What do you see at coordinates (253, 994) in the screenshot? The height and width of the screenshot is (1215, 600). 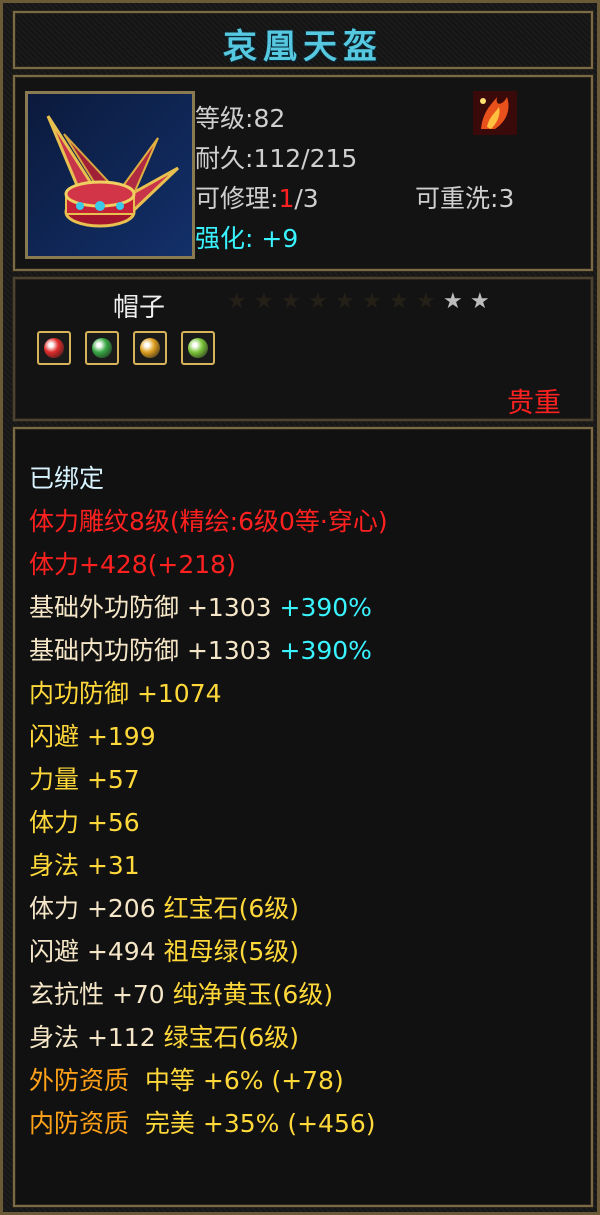 I see `gem-name: 纯净黄玉(6级)` at bounding box center [253, 994].